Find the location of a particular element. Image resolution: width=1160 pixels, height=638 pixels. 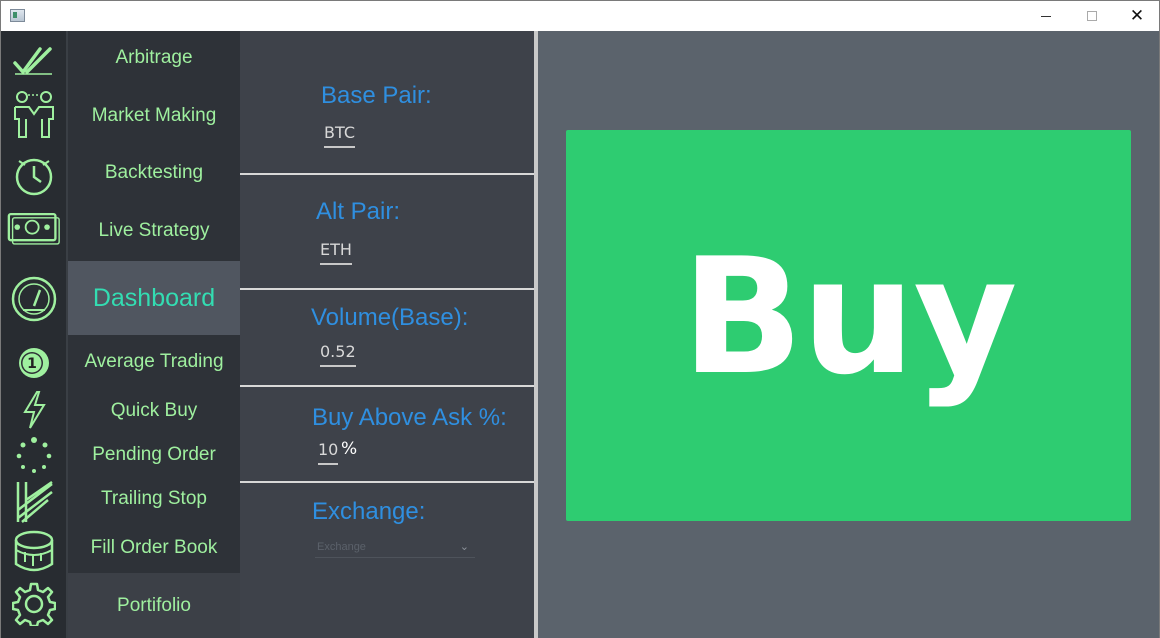

title-bar: ✕ is located at coordinates (580, 16).